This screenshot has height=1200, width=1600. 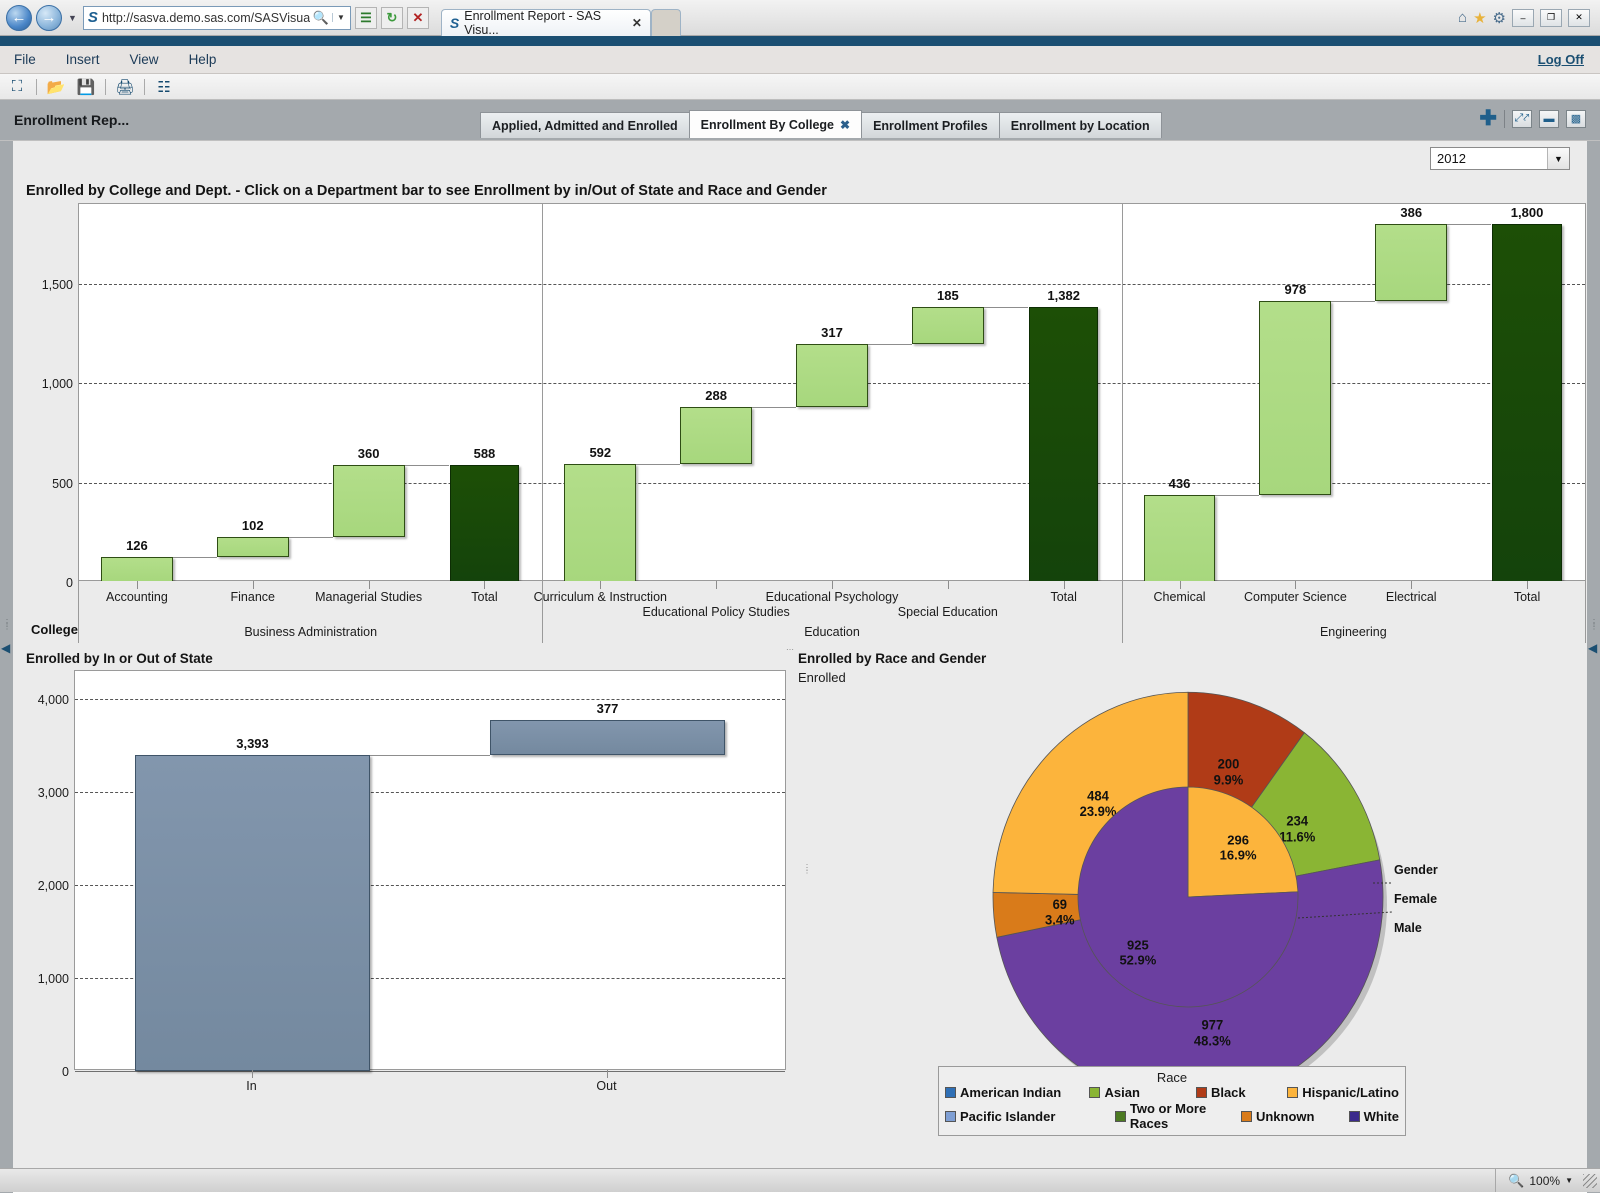 I want to click on stop-icon: ✕, so click(x=417, y=17).